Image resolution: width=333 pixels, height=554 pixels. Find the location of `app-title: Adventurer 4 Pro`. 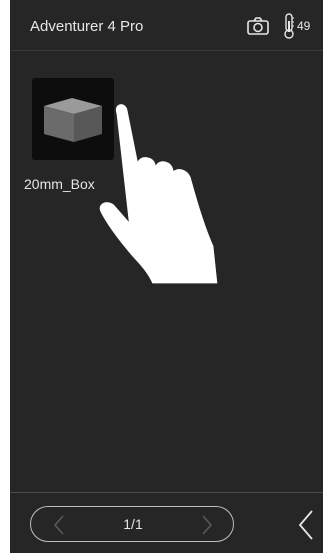

app-title: Adventurer 4 Pro is located at coordinates (87, 26).